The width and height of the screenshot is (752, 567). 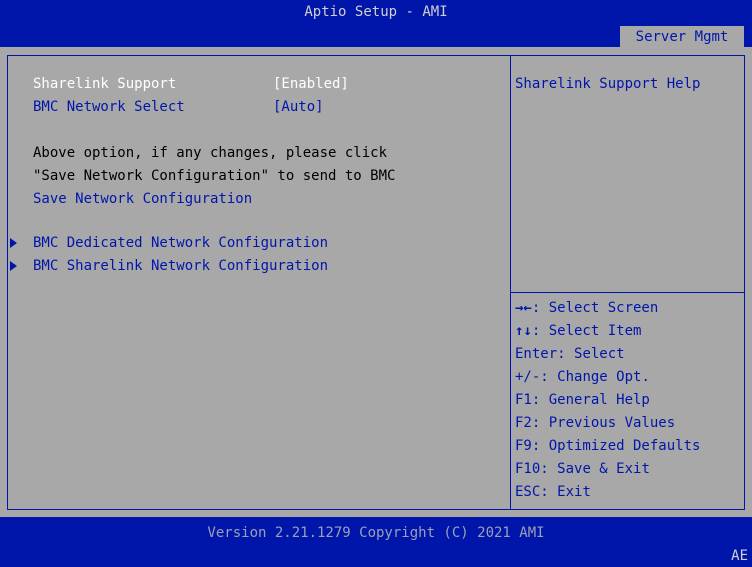 What do you see at coordinates (570, 354) in the screenshot?
I see `key-legend-enter: Enter: Select` at bounding box center [570, 354].